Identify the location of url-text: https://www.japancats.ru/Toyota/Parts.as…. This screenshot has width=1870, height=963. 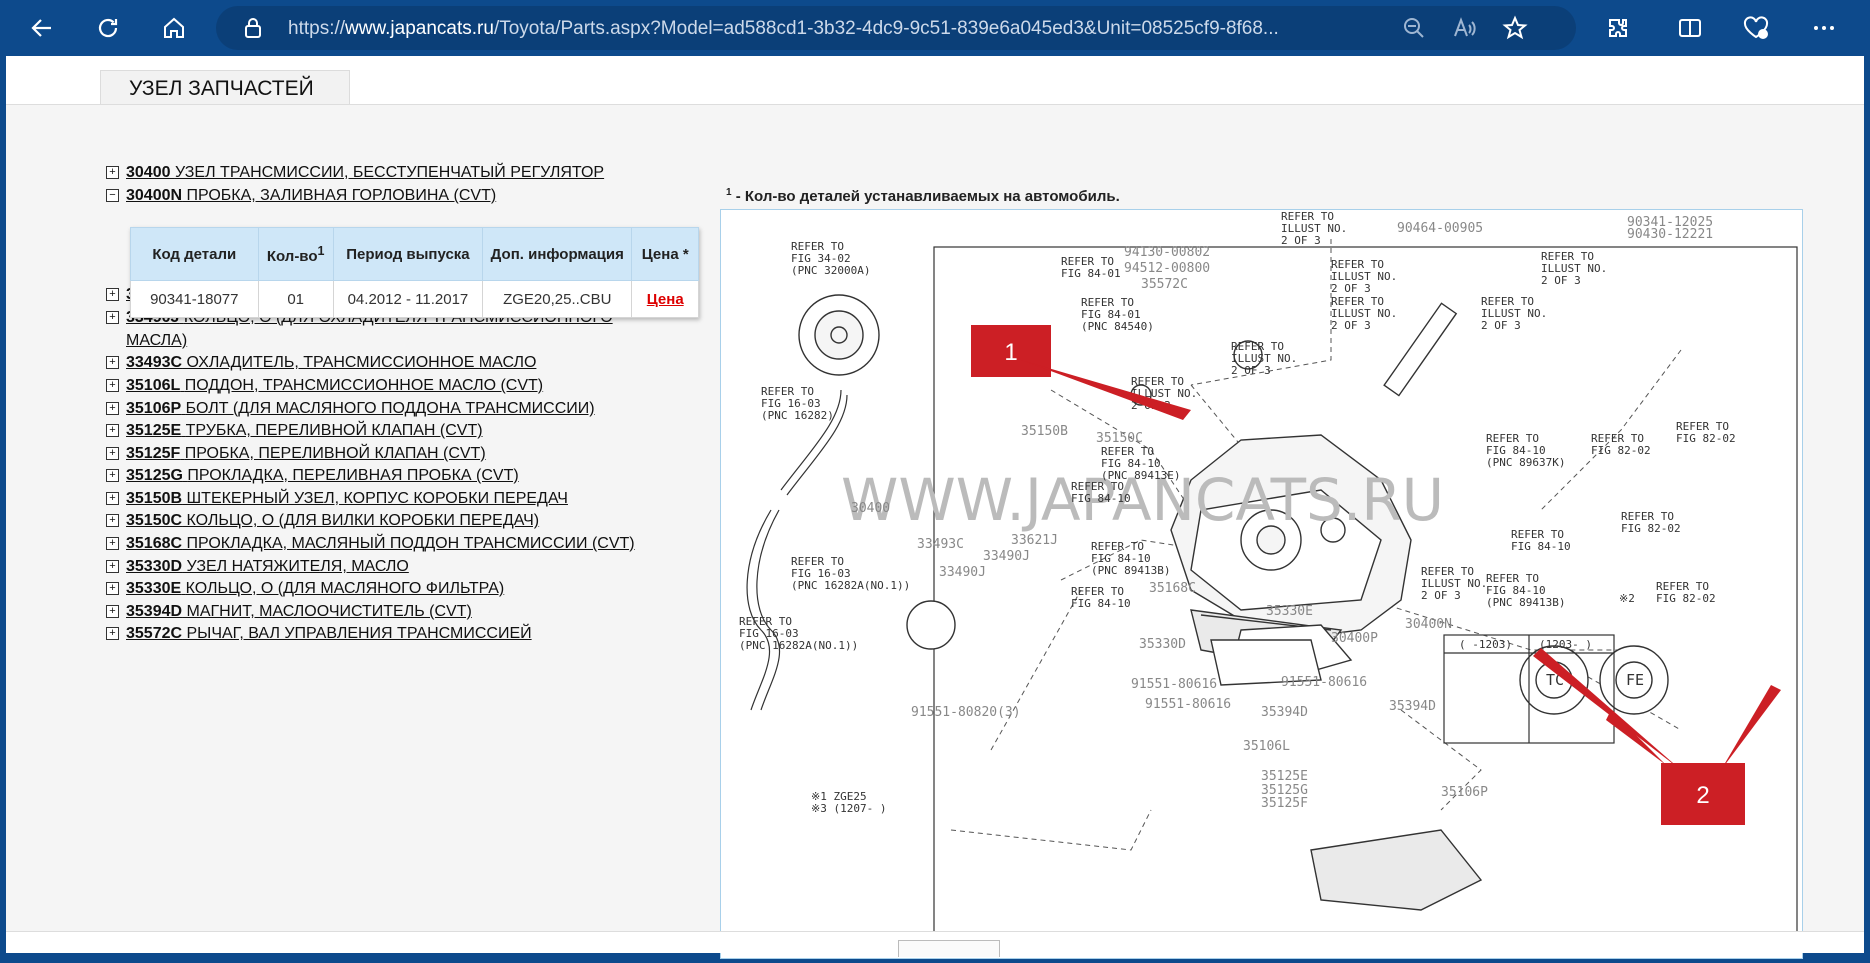
(783, 28).